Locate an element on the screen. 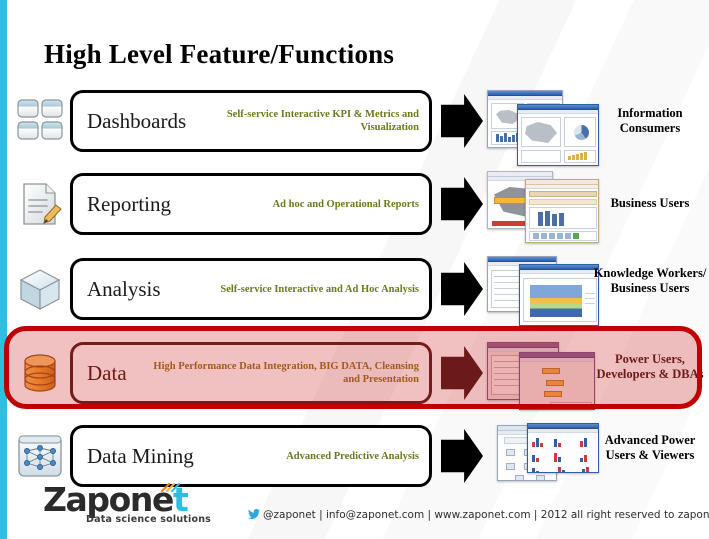 This screenshot has width=709, height=539. screenshot-thumbnails-dashboards is located at coordinates (543, 128).